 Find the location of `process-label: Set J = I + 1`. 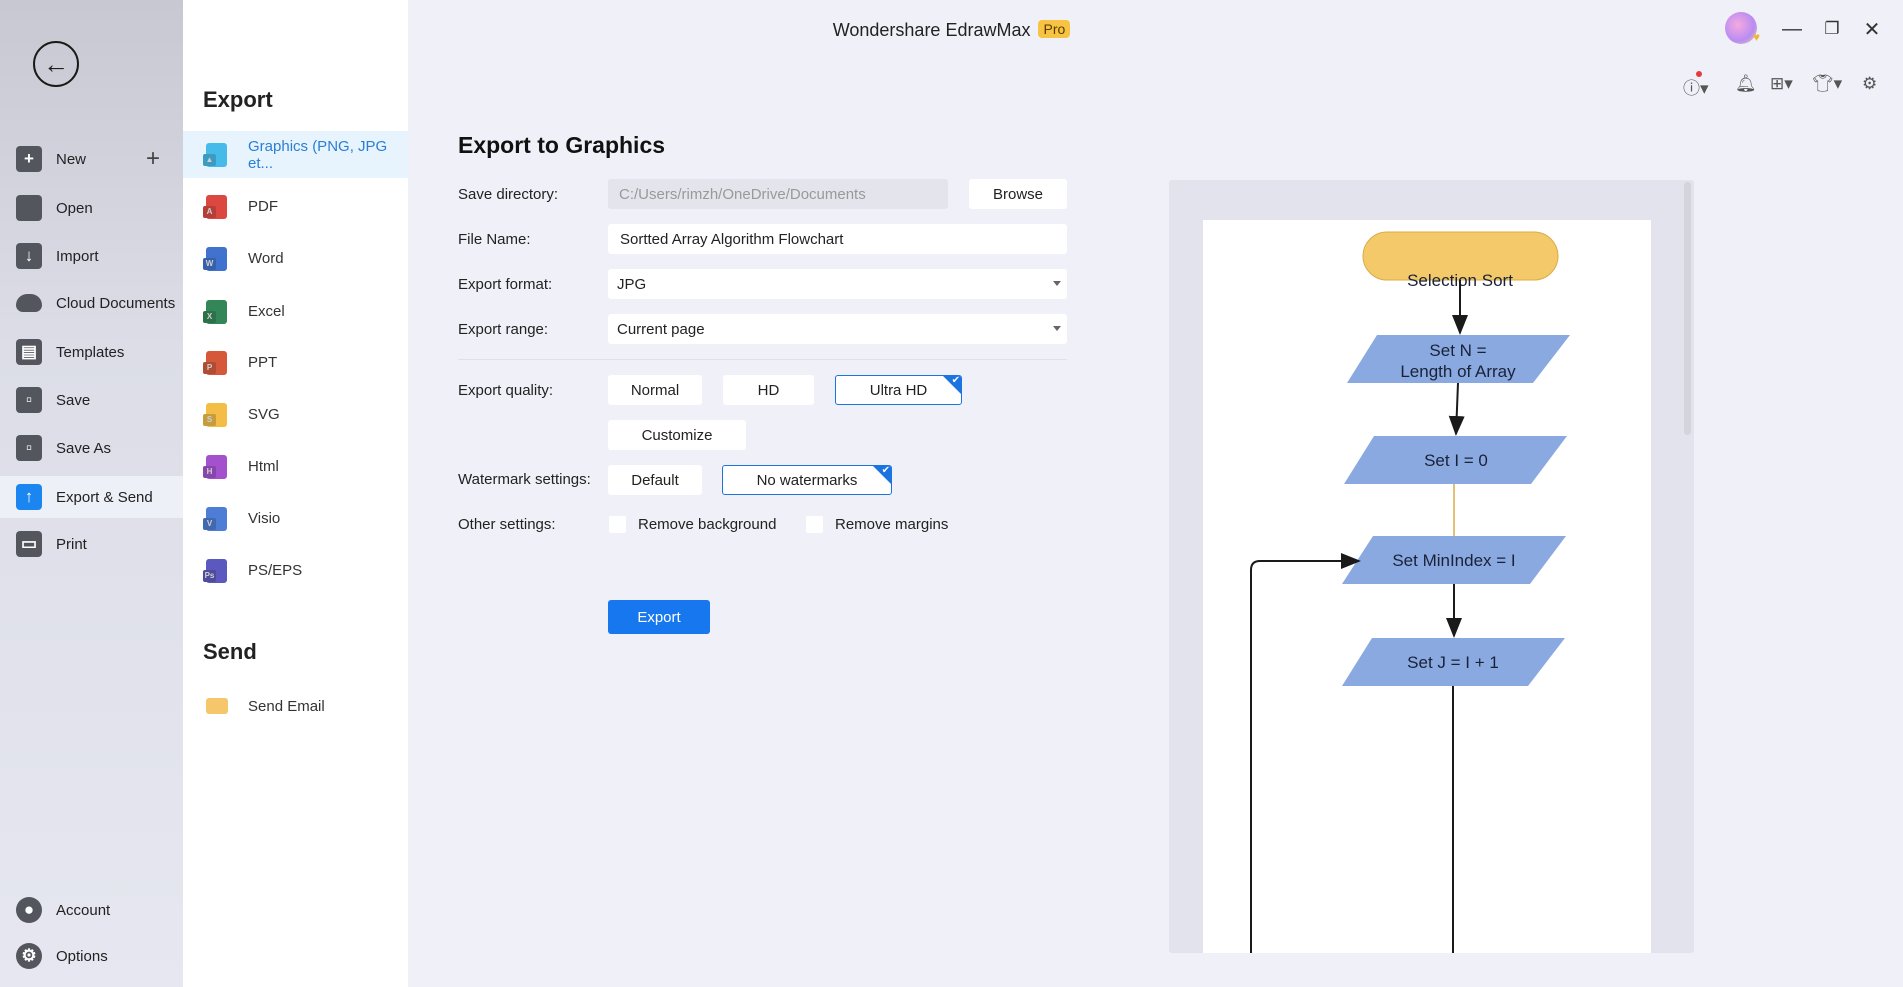

process-label: Set J = I + 1 is located at coordinates (1453, 662).